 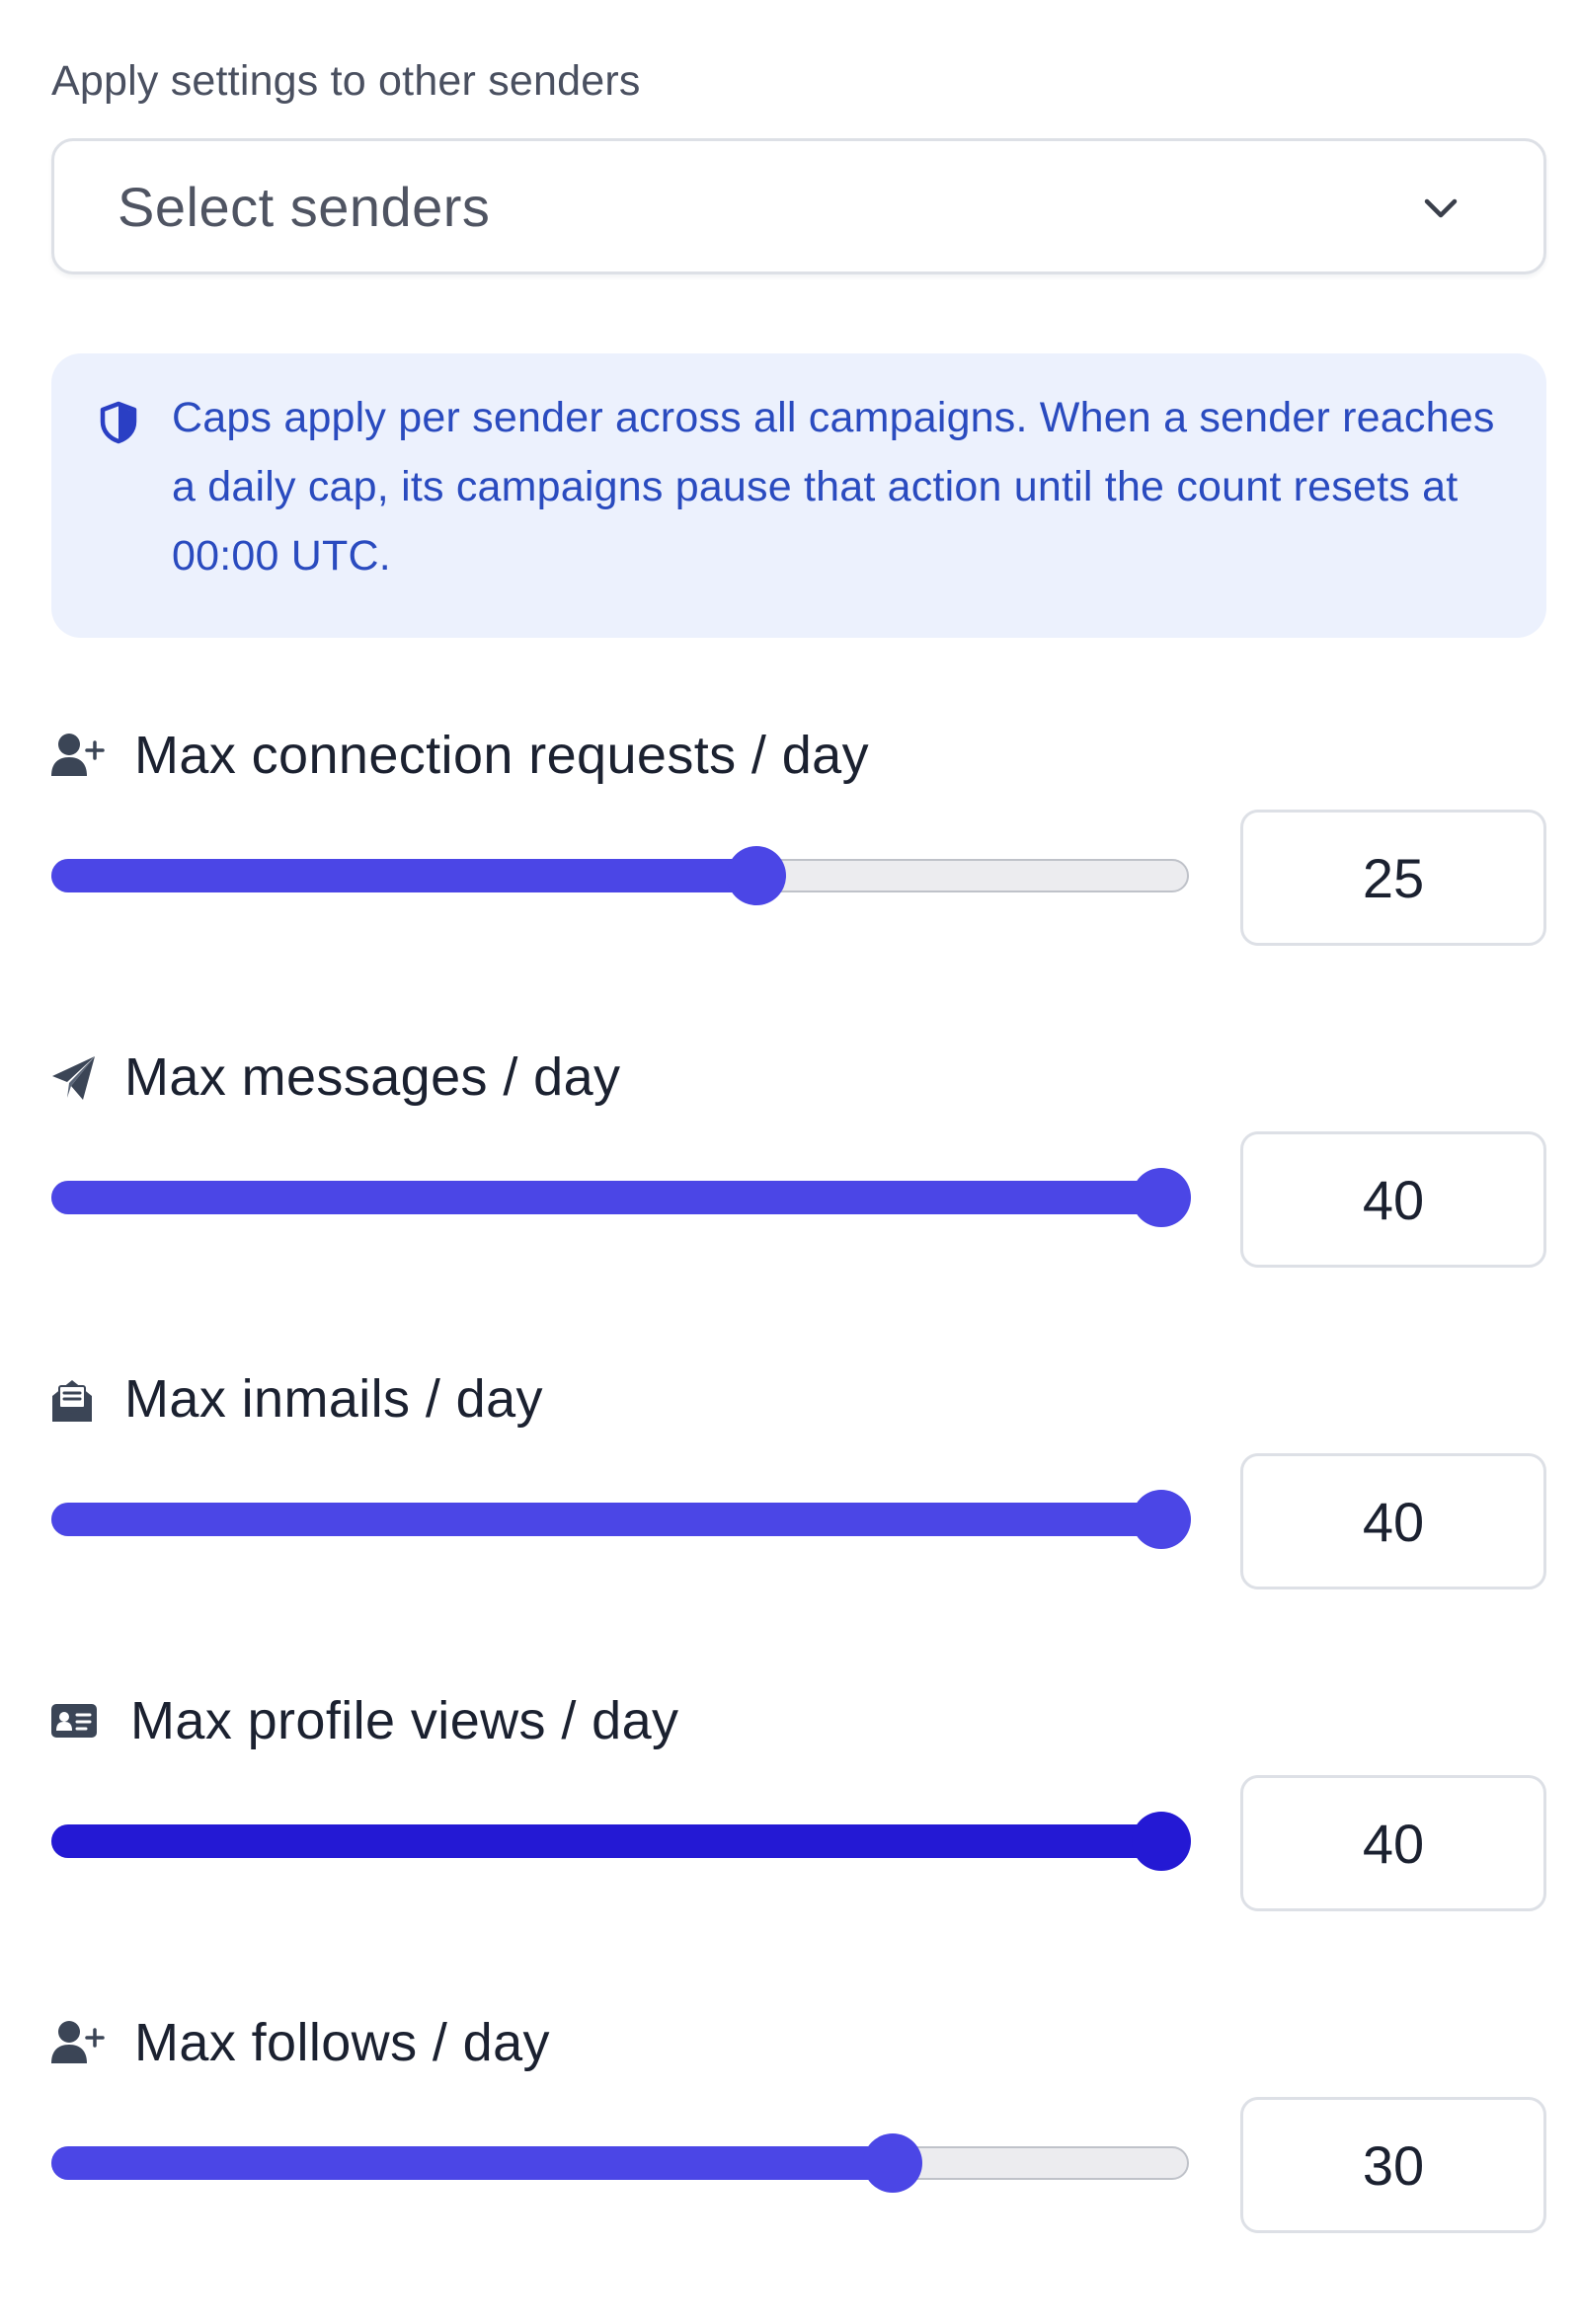 I want to click on paper-plane-icon, so click(x=73, y=1078).